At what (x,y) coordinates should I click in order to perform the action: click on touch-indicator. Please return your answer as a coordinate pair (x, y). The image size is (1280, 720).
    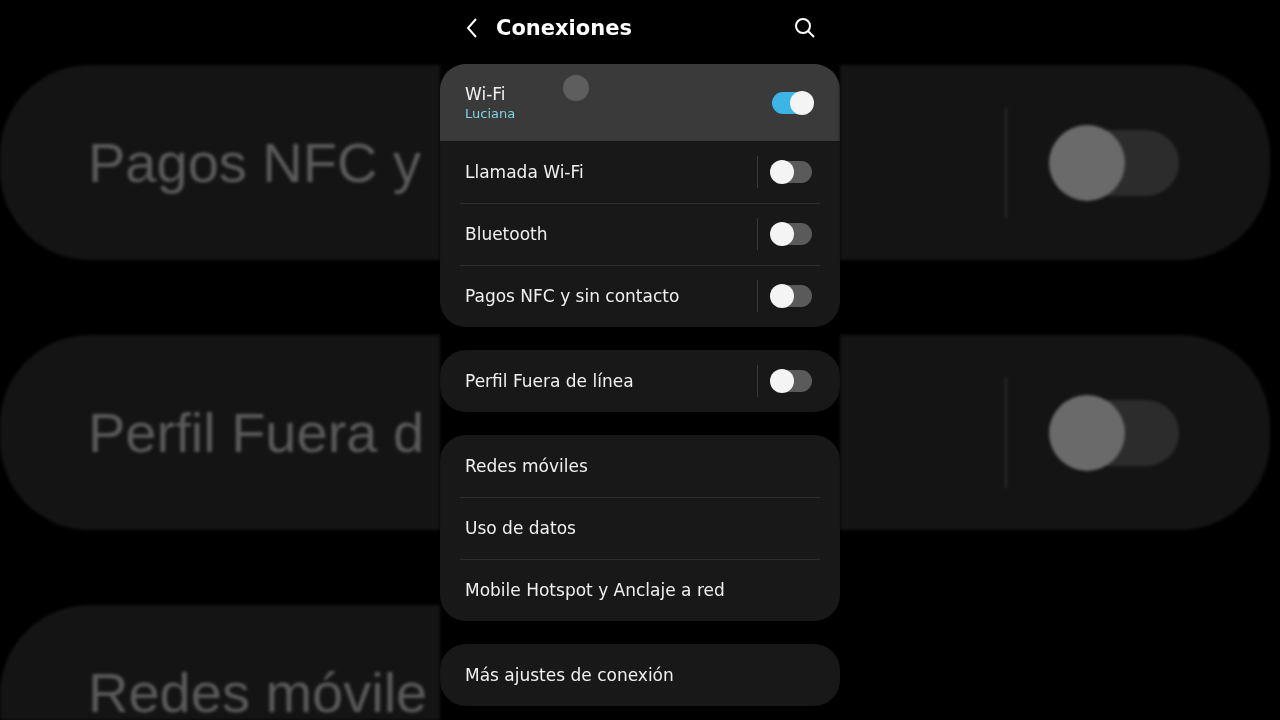
    Looking at the image, I should click on (576, 88).